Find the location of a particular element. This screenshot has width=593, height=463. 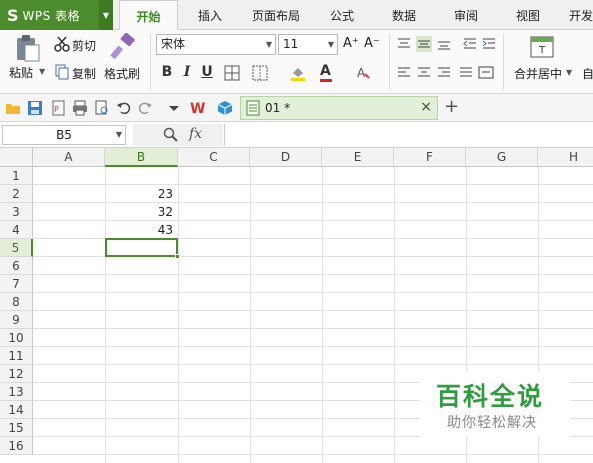

svg-text: P is located at coordinates (56, 109).